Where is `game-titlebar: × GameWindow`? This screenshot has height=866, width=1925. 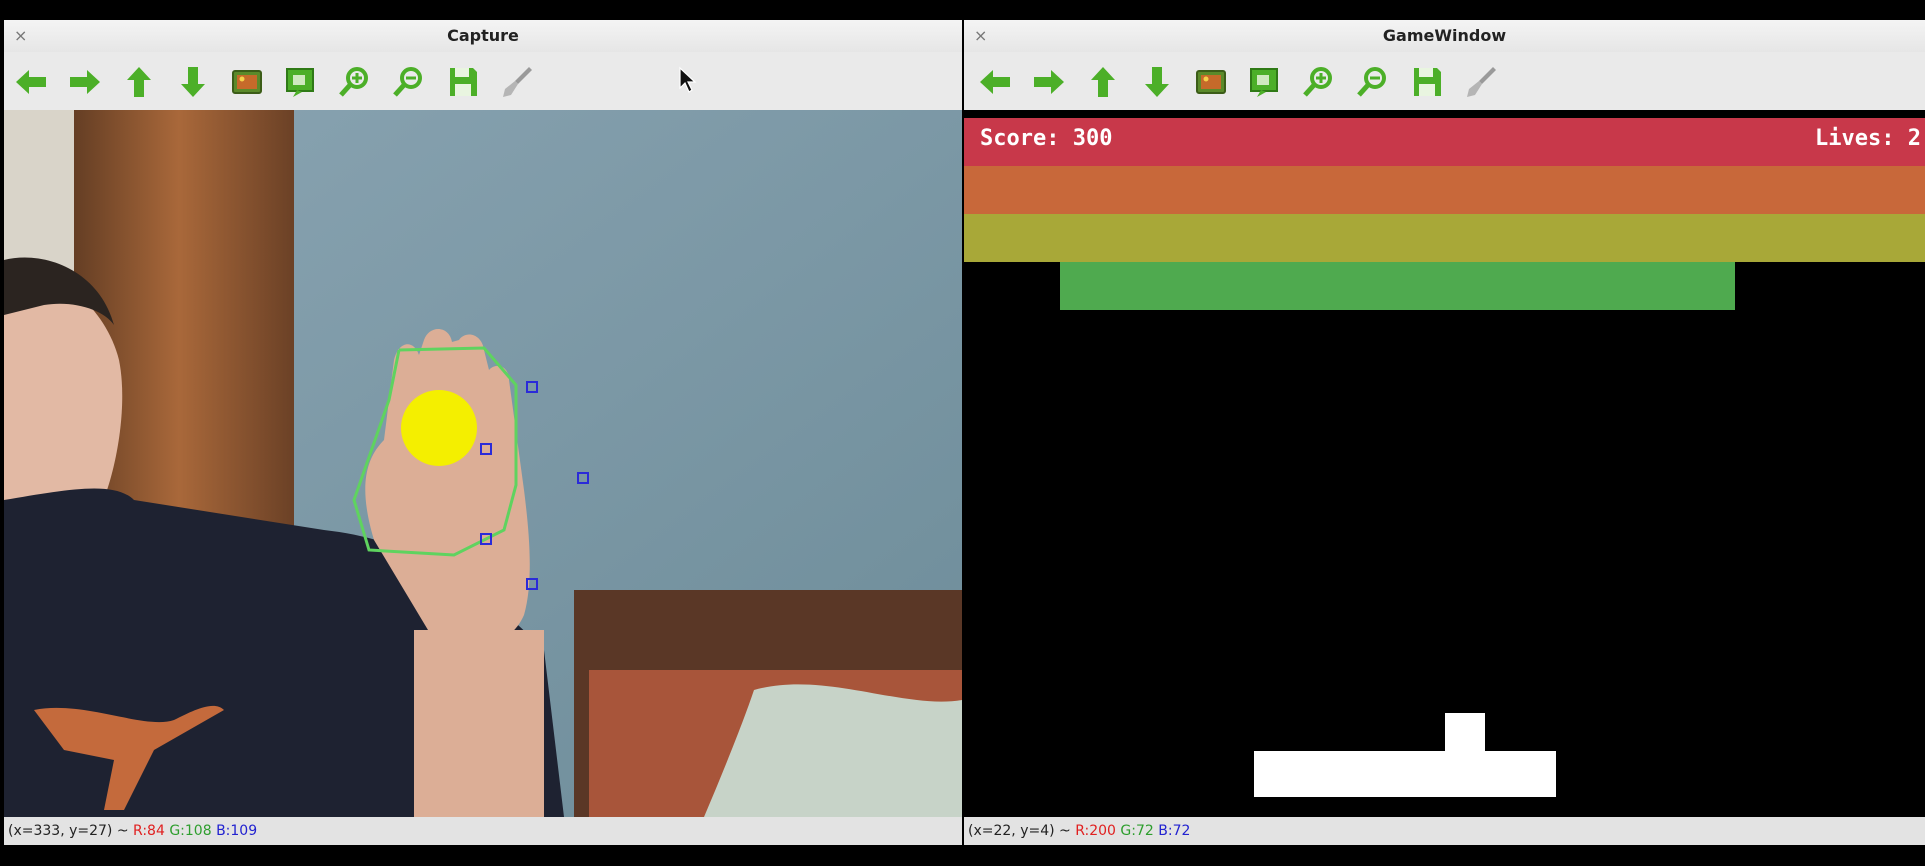
game-titlebar: × GameWindow is located at coordinates (1444, 36).